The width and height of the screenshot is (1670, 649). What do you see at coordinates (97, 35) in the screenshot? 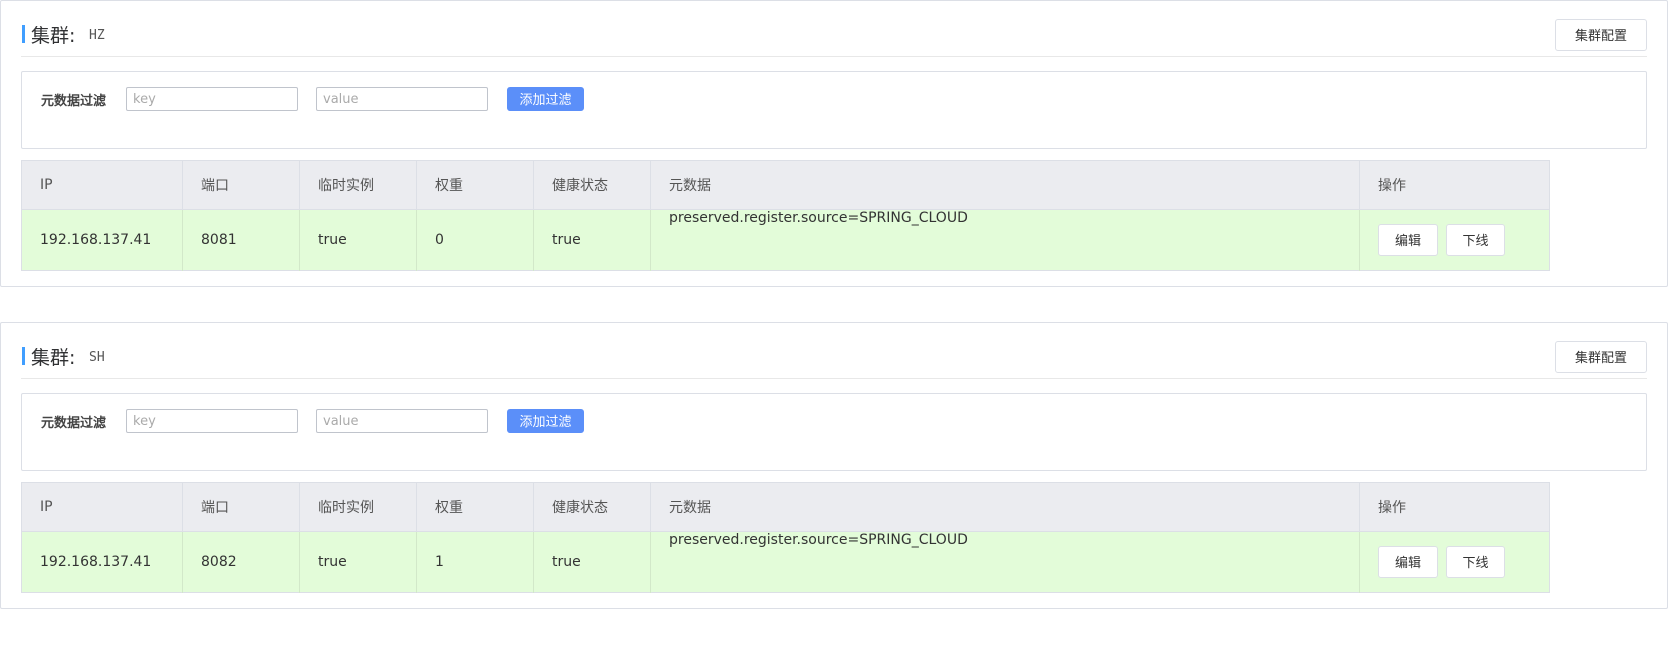
I see `cluster-name: HZ` at bounding box center [97, 35].